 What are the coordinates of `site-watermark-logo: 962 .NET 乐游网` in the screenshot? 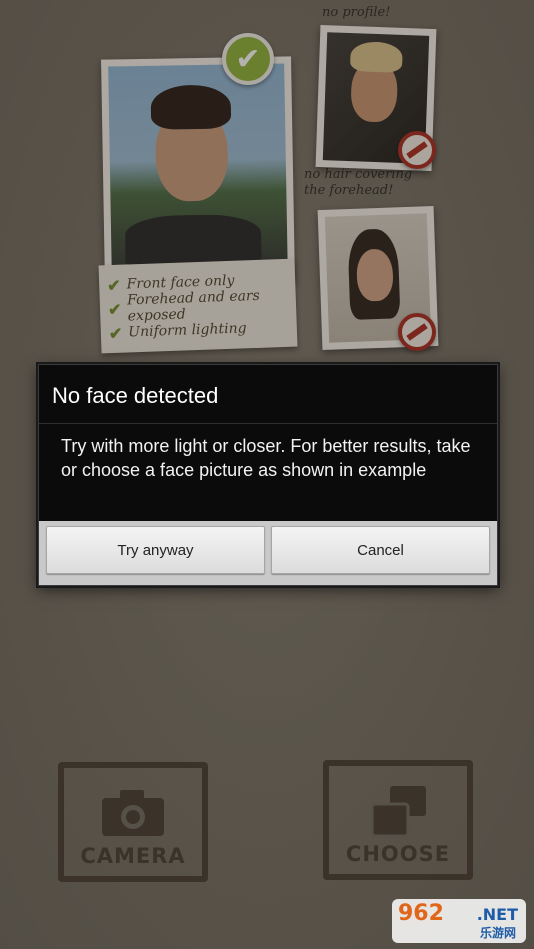 It's located at (459, 921).